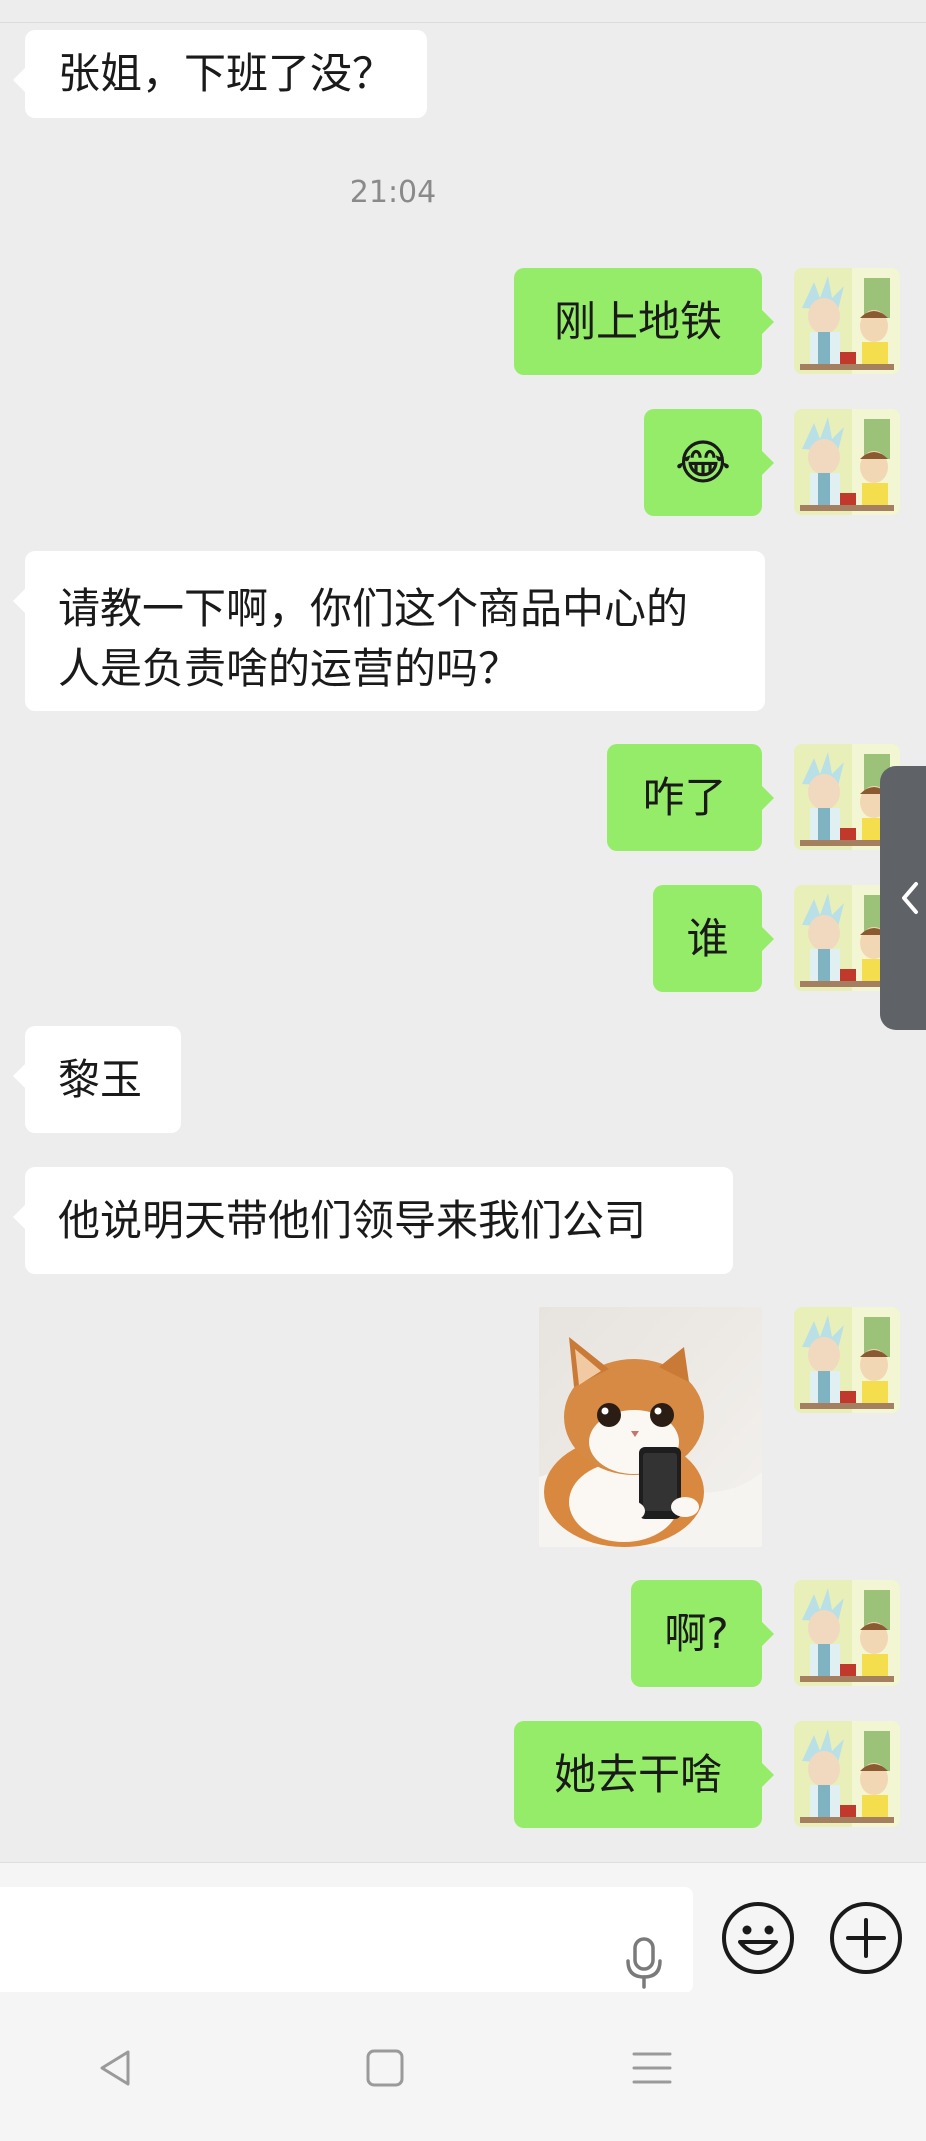  I want to click on message-bubble-outgoing: 咋了, so click(690, 797).